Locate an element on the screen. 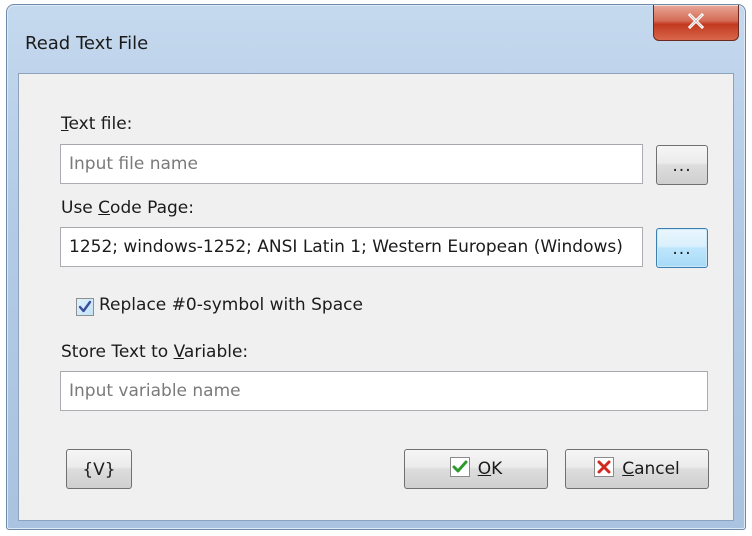  replace-symbol-checkbox is located at coordinates (85, 307).